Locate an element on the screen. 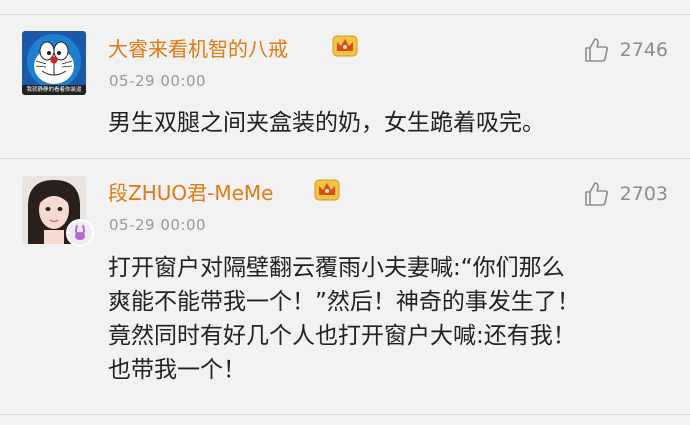 Image resolution: width=690 pixels, height=425 pixels. like-count: 2703 is located at coordinates (643, 194).